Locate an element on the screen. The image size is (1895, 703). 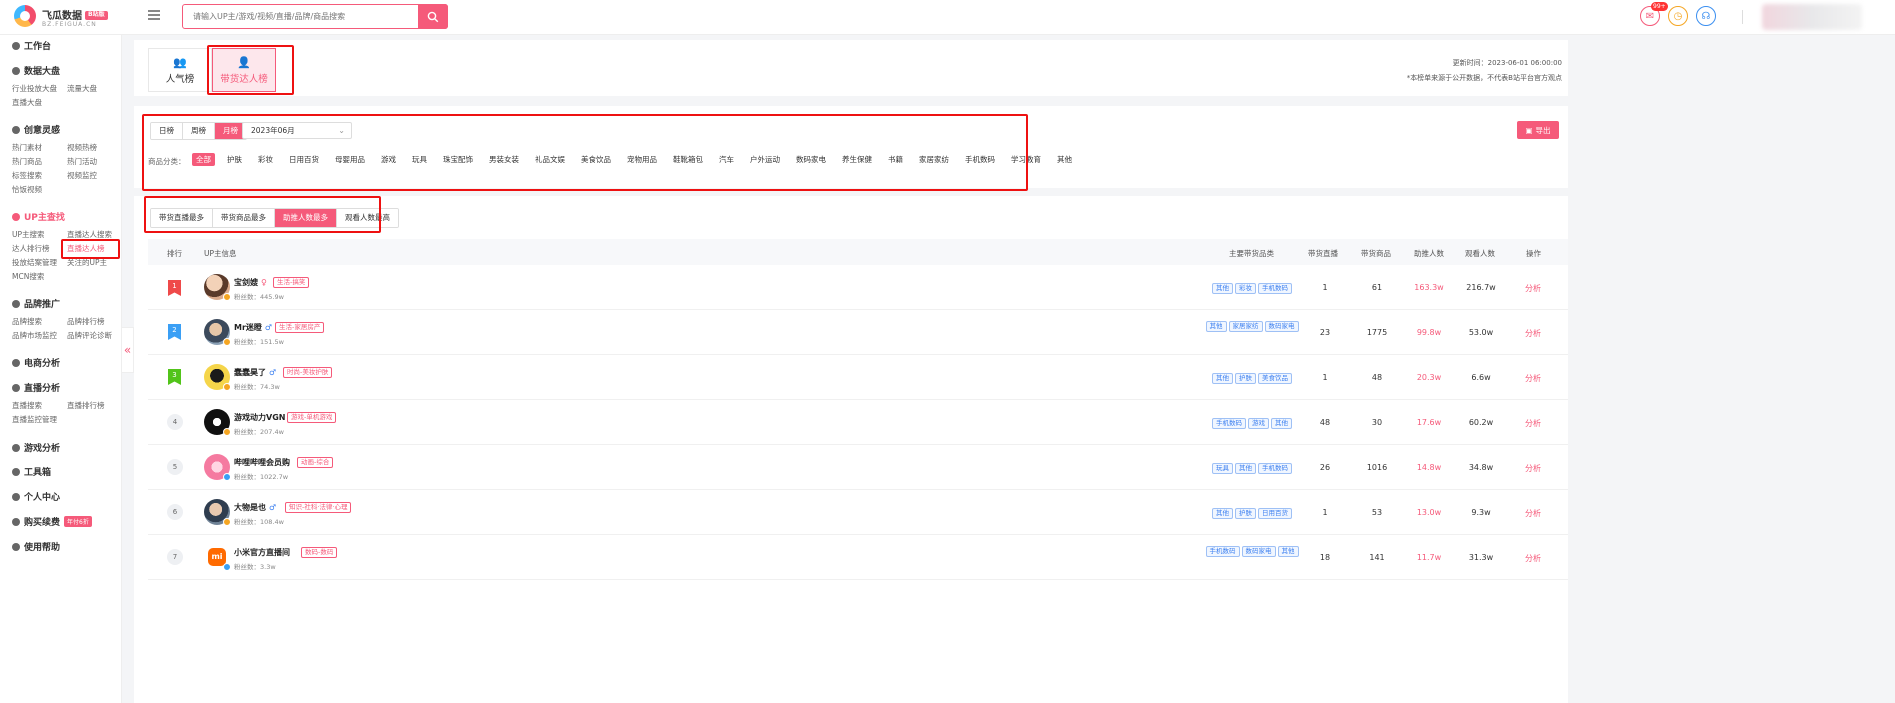
category-option: 书籍 is located at coordinates (895, 159).